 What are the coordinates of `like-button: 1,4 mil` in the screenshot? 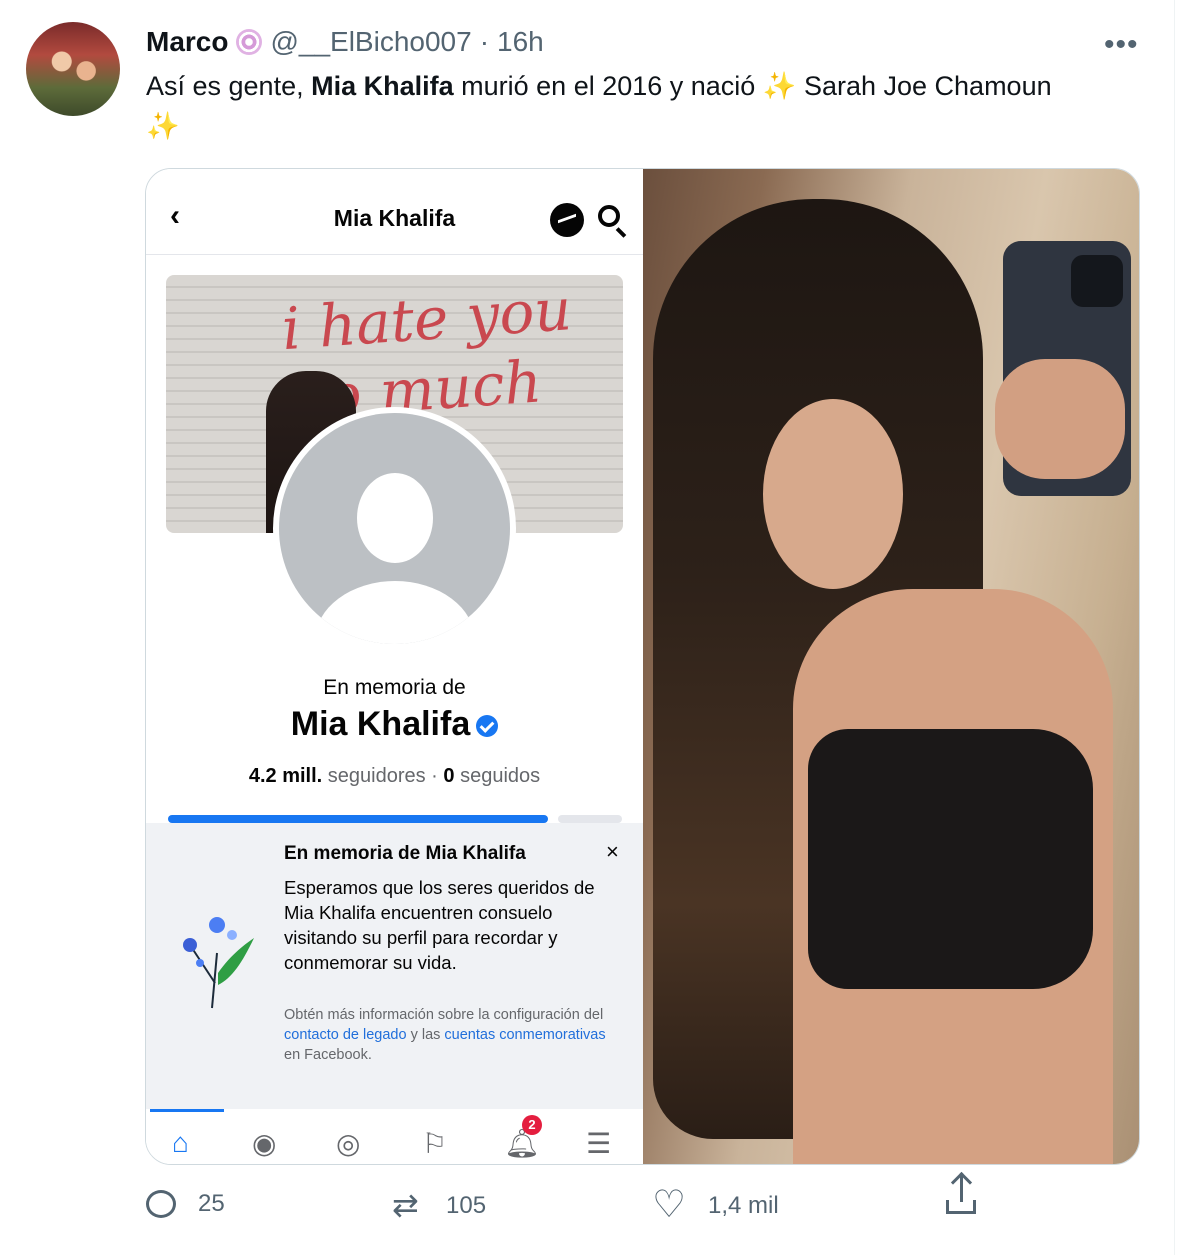 It's located at (715, 1204).